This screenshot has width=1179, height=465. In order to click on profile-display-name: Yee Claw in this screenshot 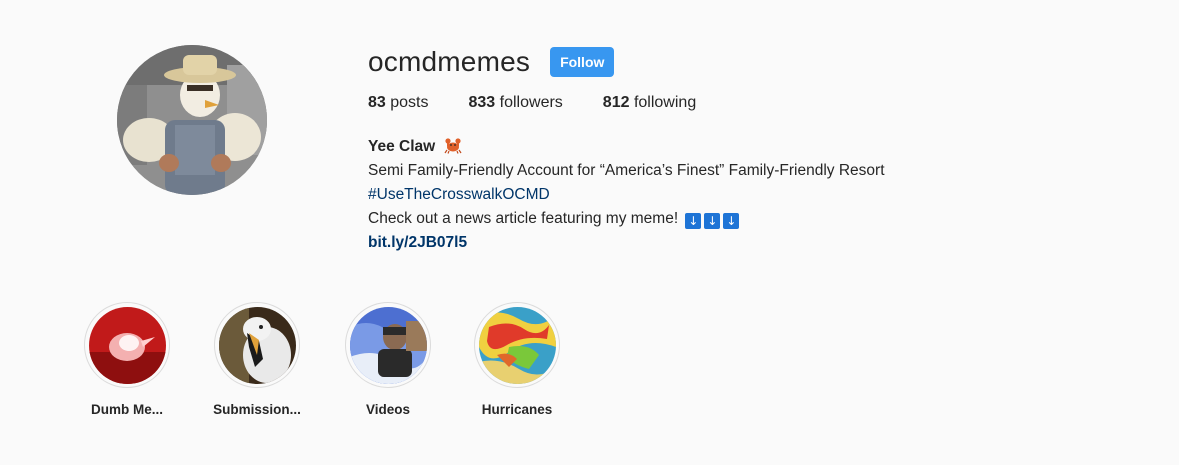, I will do `click(402, 146)`.